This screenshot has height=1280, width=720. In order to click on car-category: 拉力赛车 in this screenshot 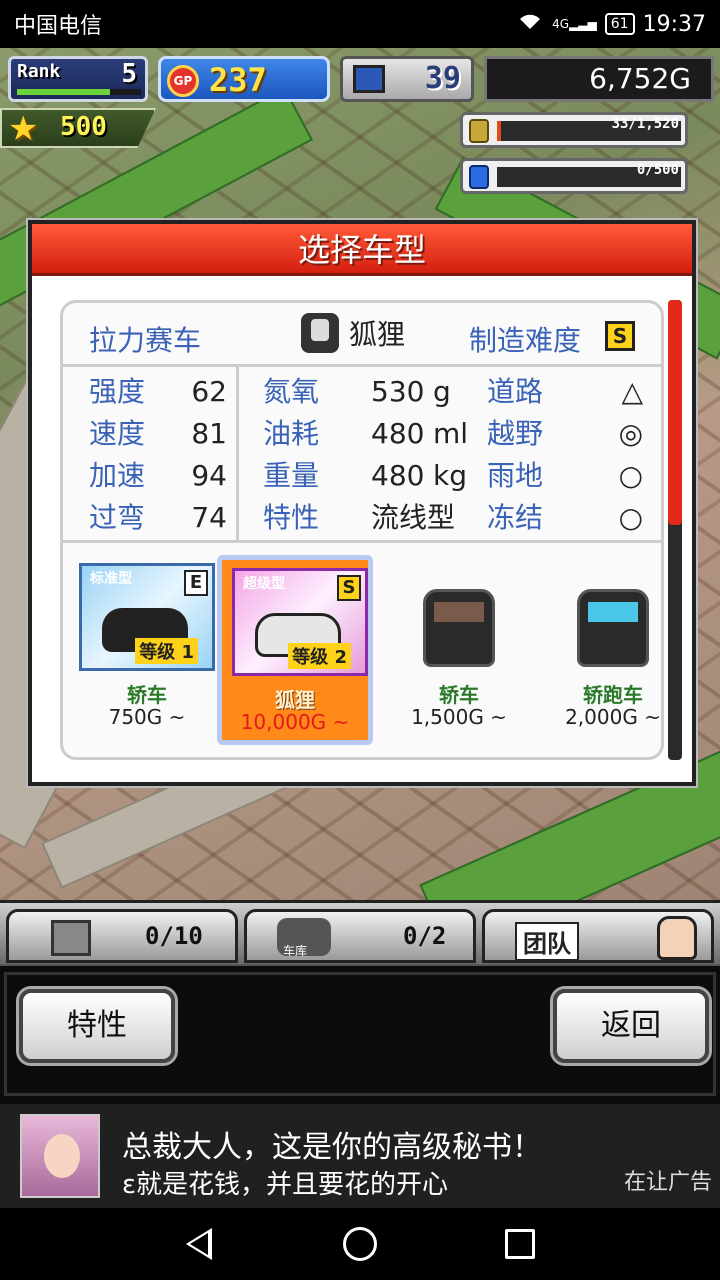, I will do `click(145, 340)`.